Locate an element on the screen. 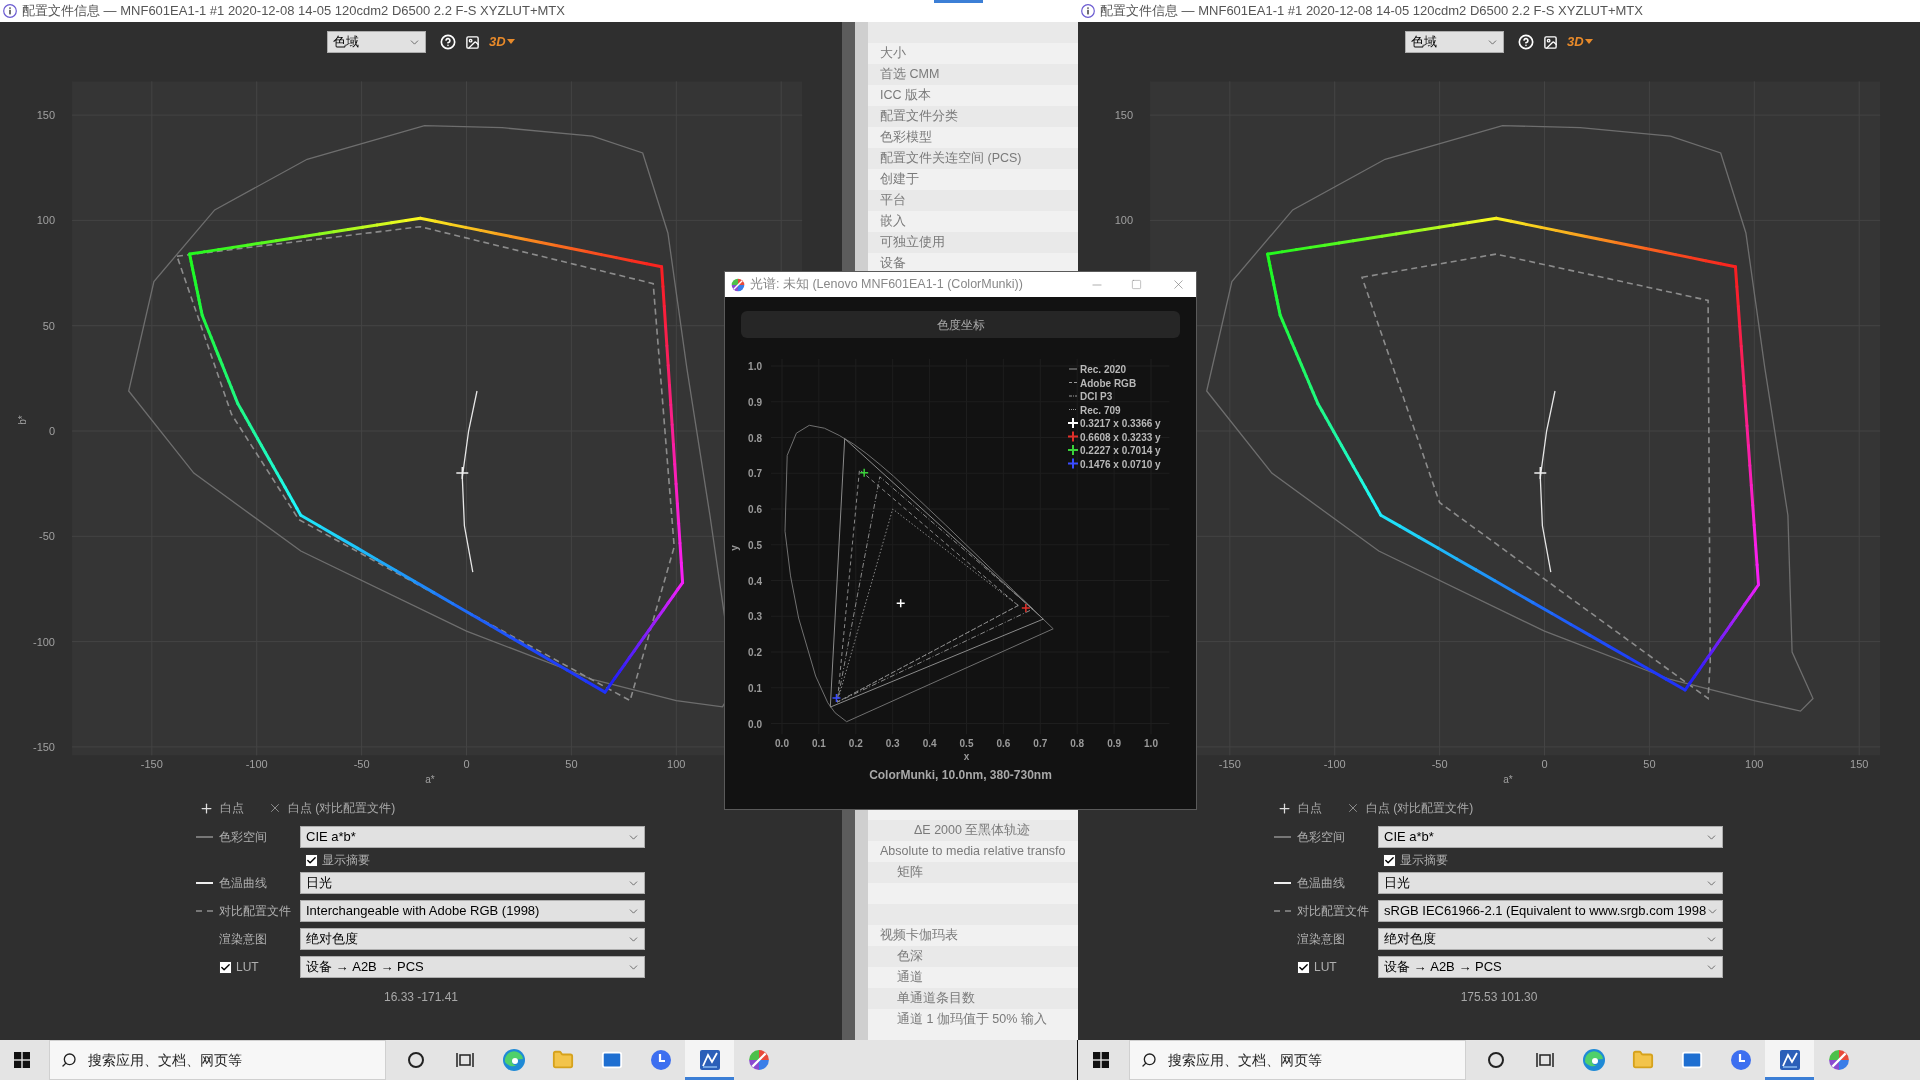 This screenshot has height=1080, width=1920. tree-item: 可独立使用 is located at coordinates (973, 242).